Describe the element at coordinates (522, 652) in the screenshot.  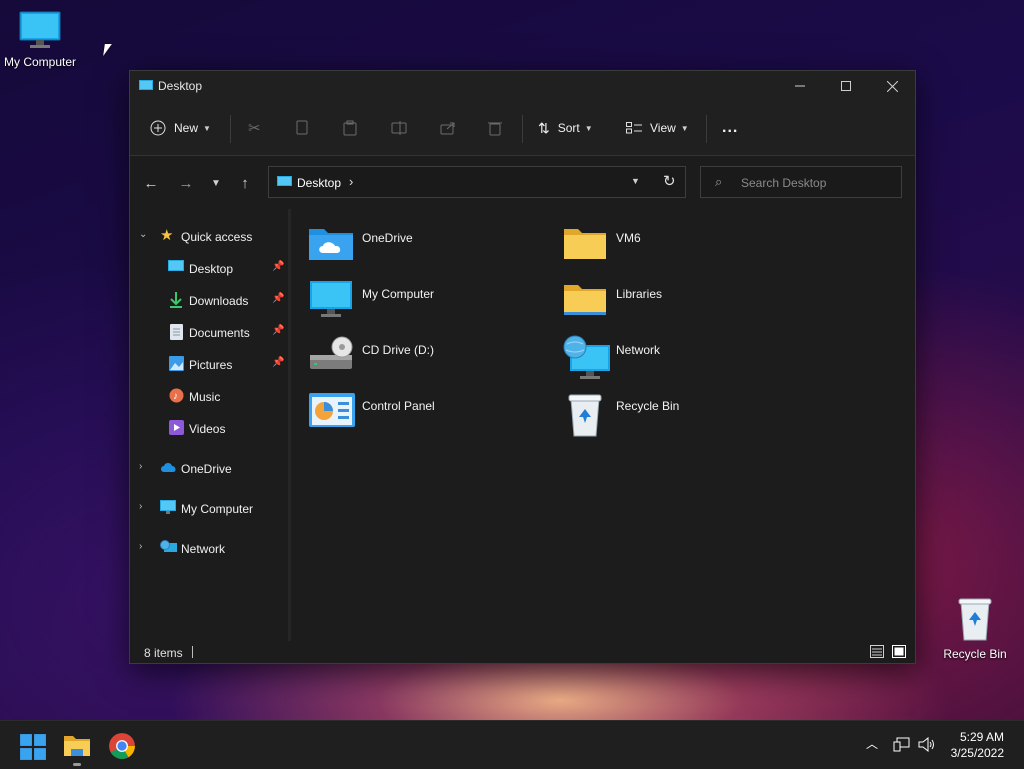
I see `status-bar: 8 items` at that location.